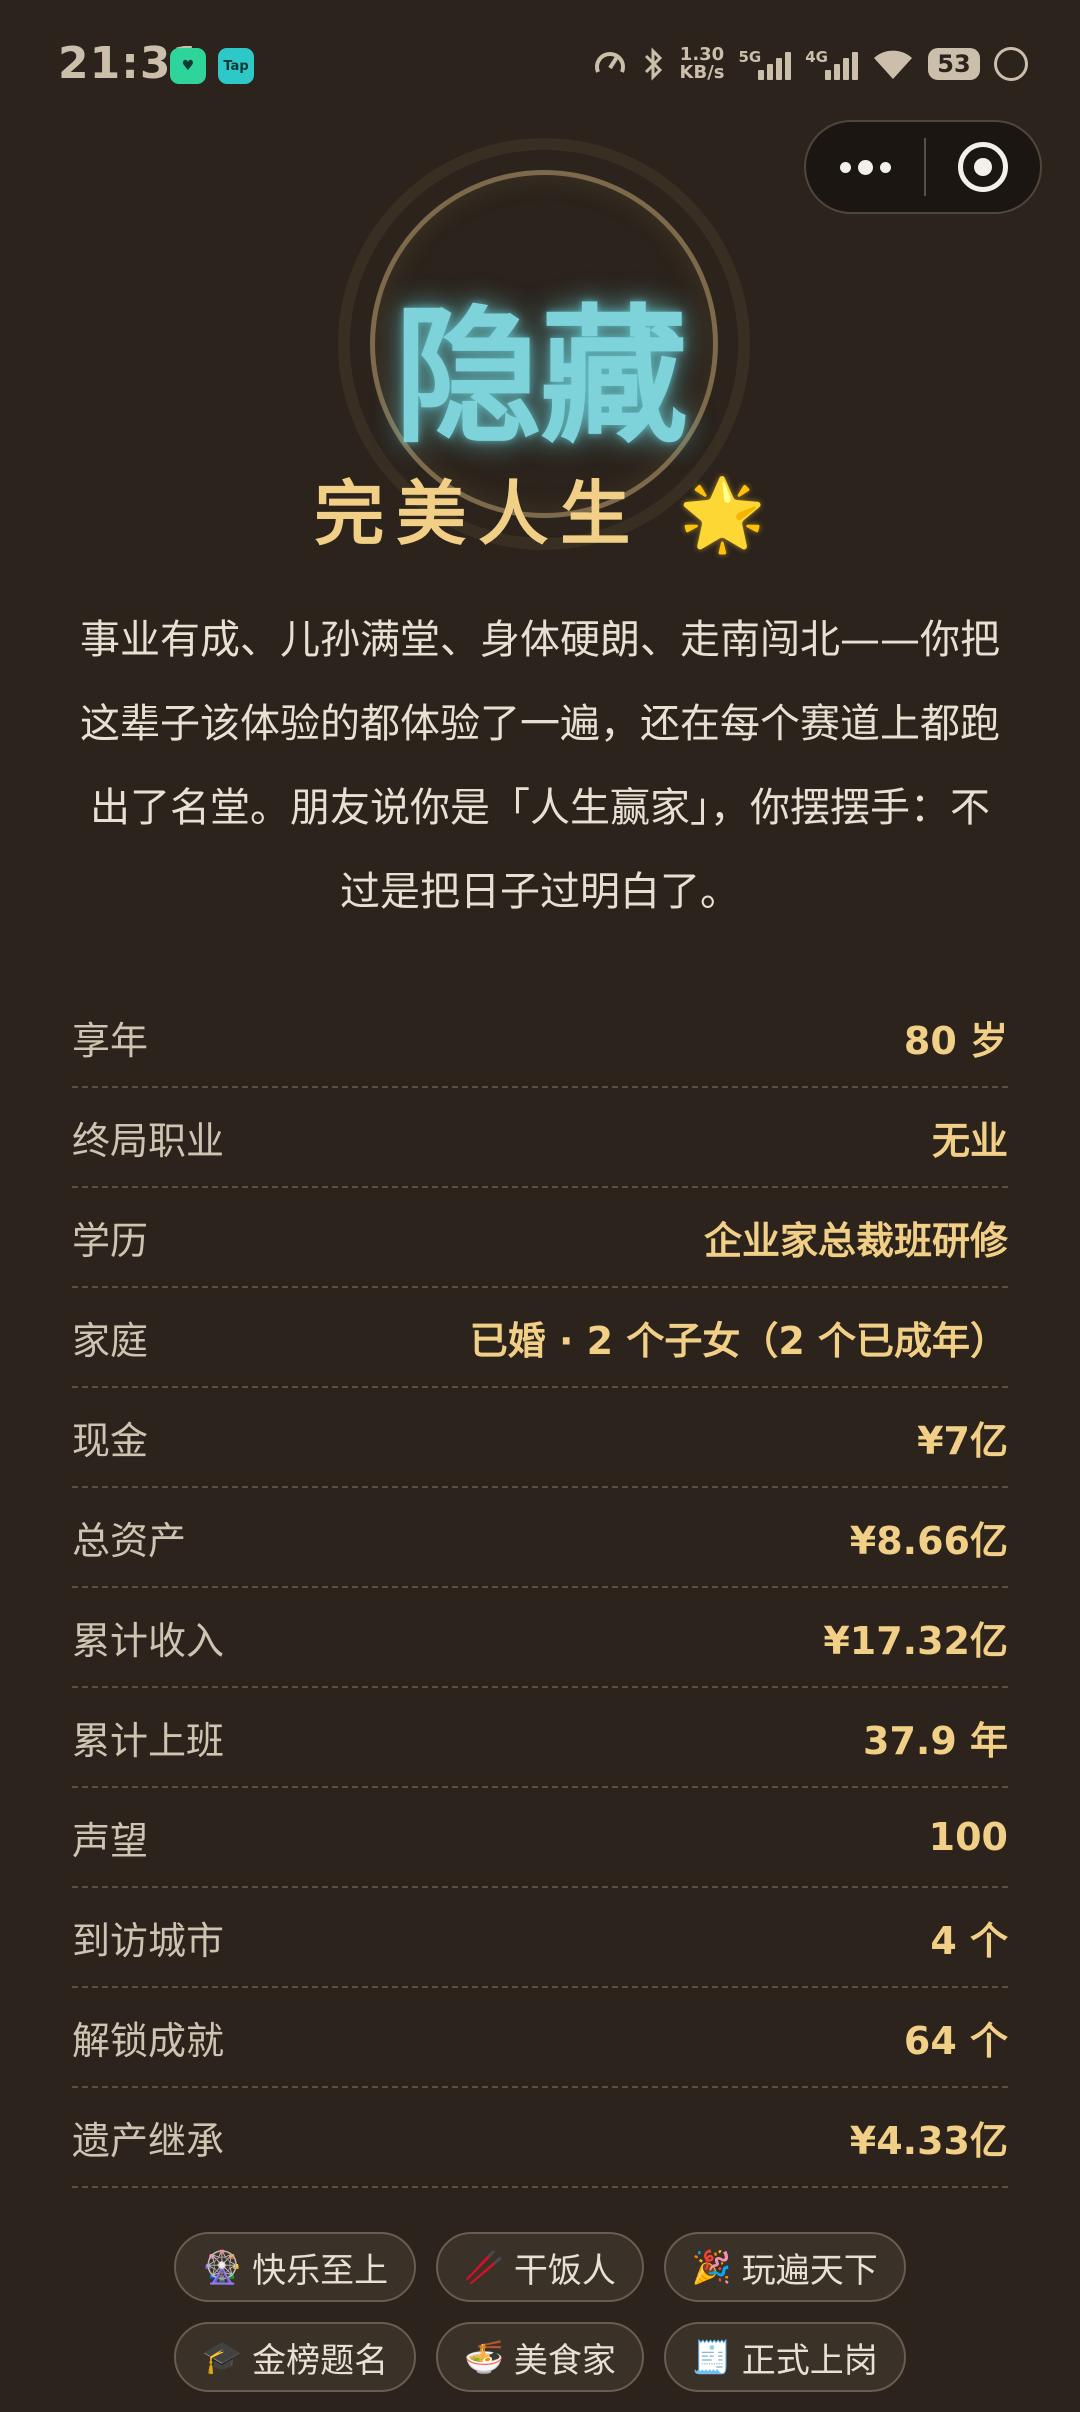 The image size is (1080, 2412). I want to click on noodle-bowl-icon: 🍜, so click(484, 2357).